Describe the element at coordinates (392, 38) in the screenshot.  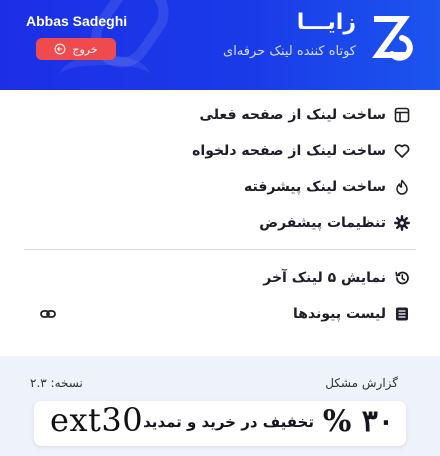
I see `zaya-logo-icon` at that location.